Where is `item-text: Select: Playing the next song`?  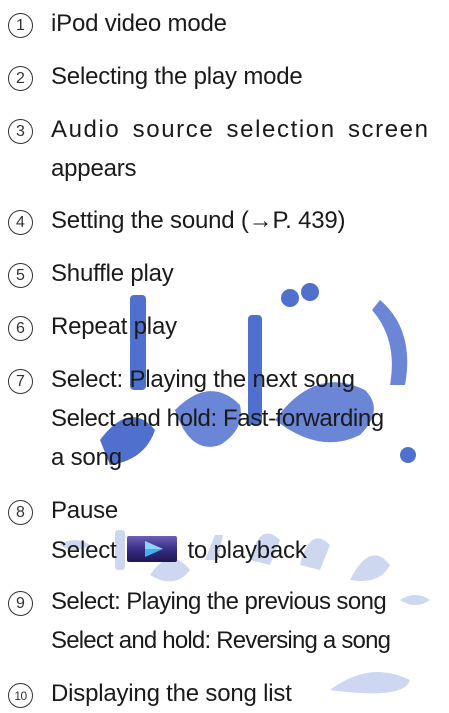
item-text: Select: Playing the next song is located at coordinates (203, 379).